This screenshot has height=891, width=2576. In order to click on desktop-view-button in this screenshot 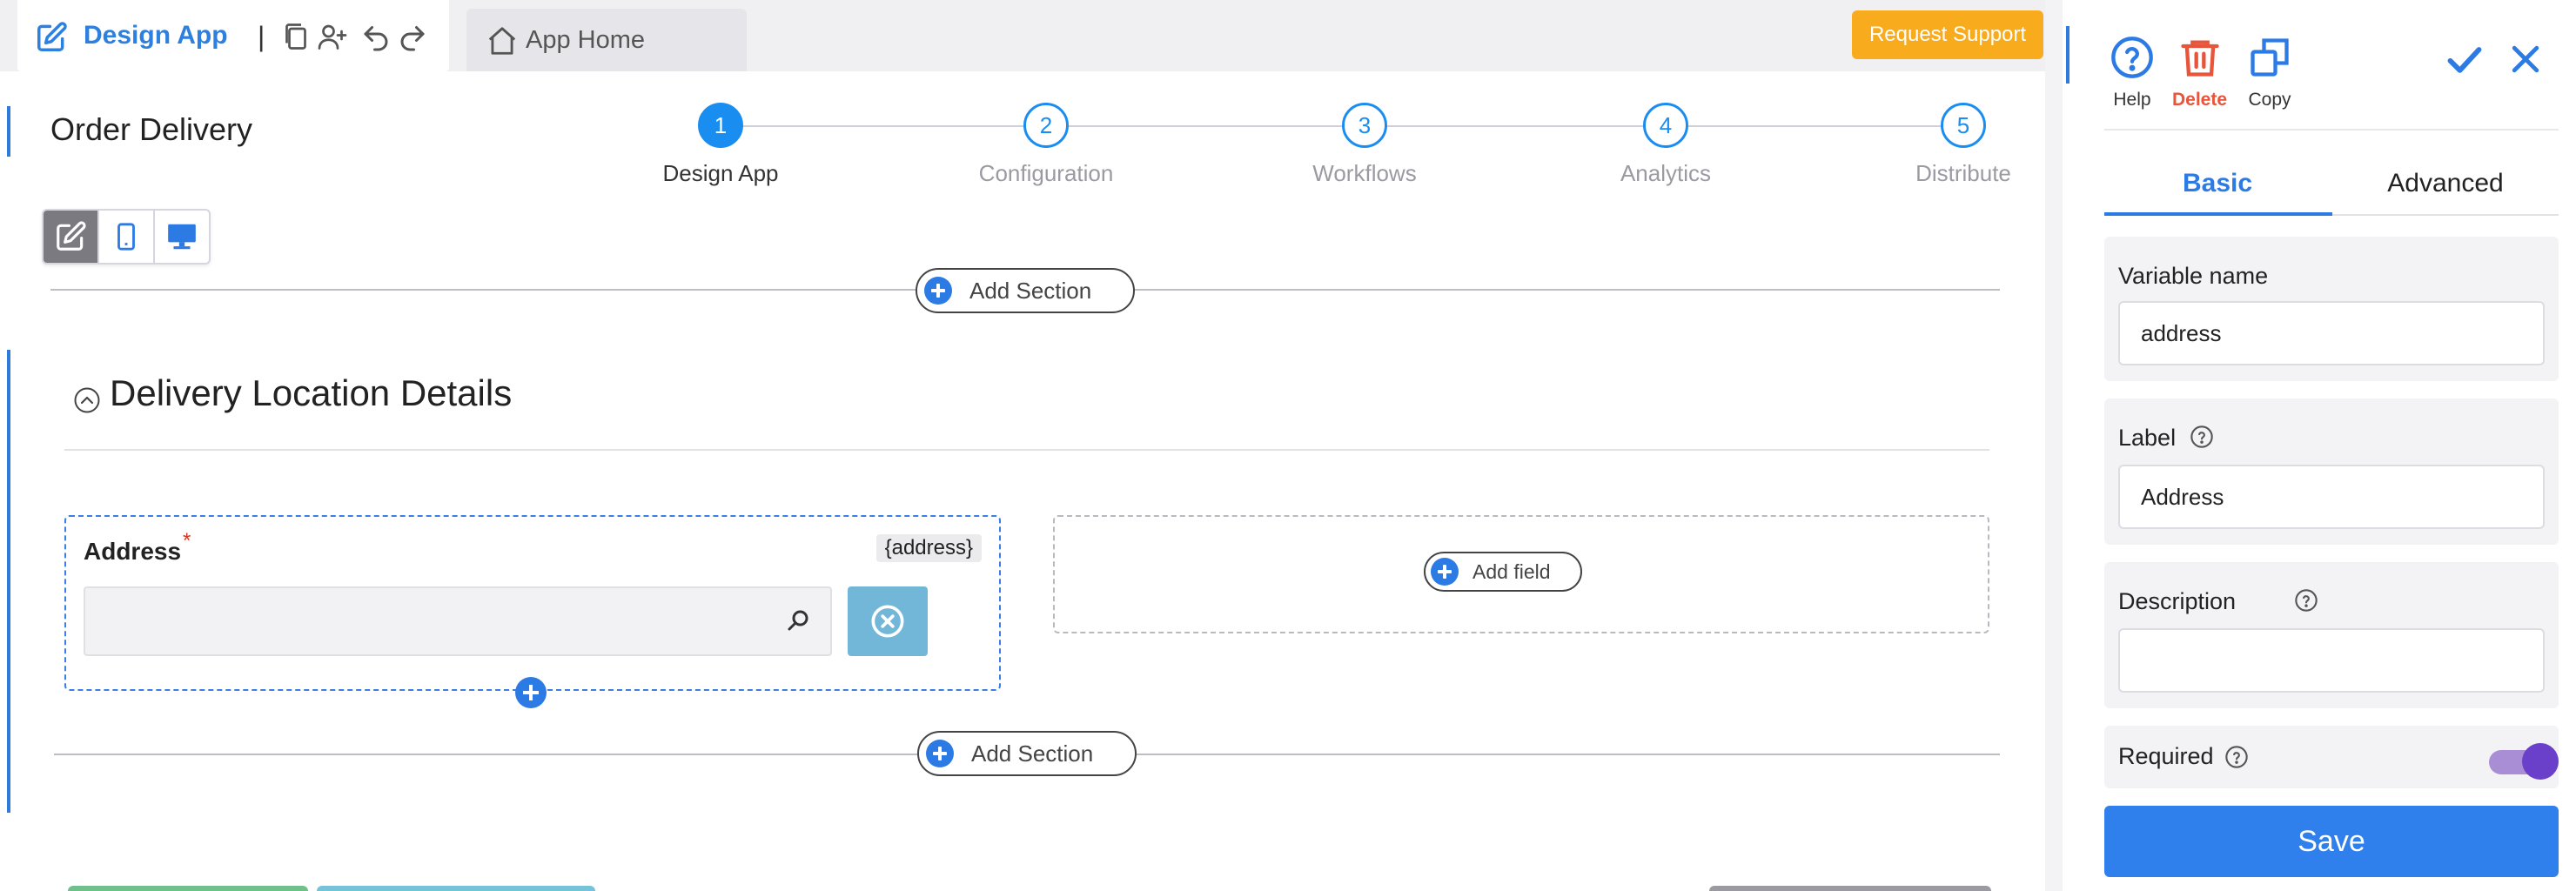, I will do `click(181, 237)`.